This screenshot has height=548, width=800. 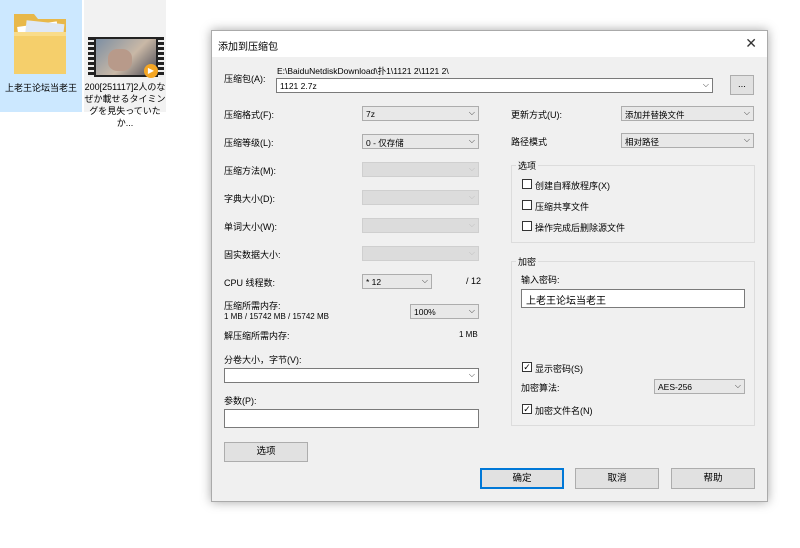 I want to click on password-label: 输入密码:, so click(x=540, y=280).